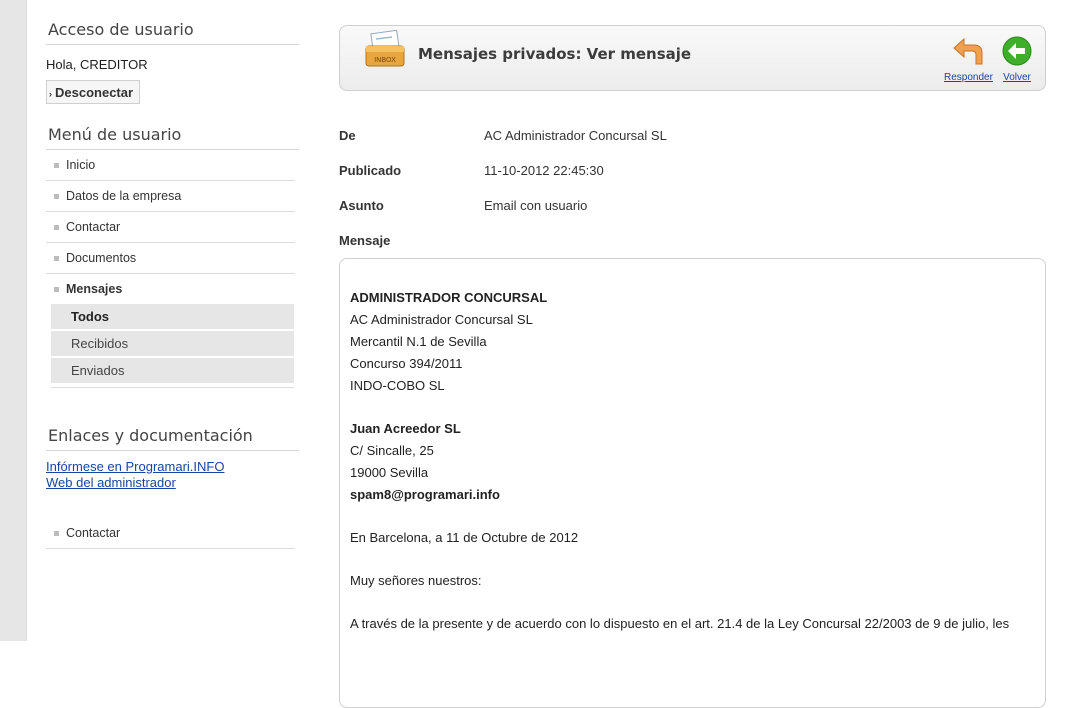 The image size is (1069, 708). Describe the element at coordinates (968, 51) in the screenshot. I see `reply-arrow-icon` at that location.